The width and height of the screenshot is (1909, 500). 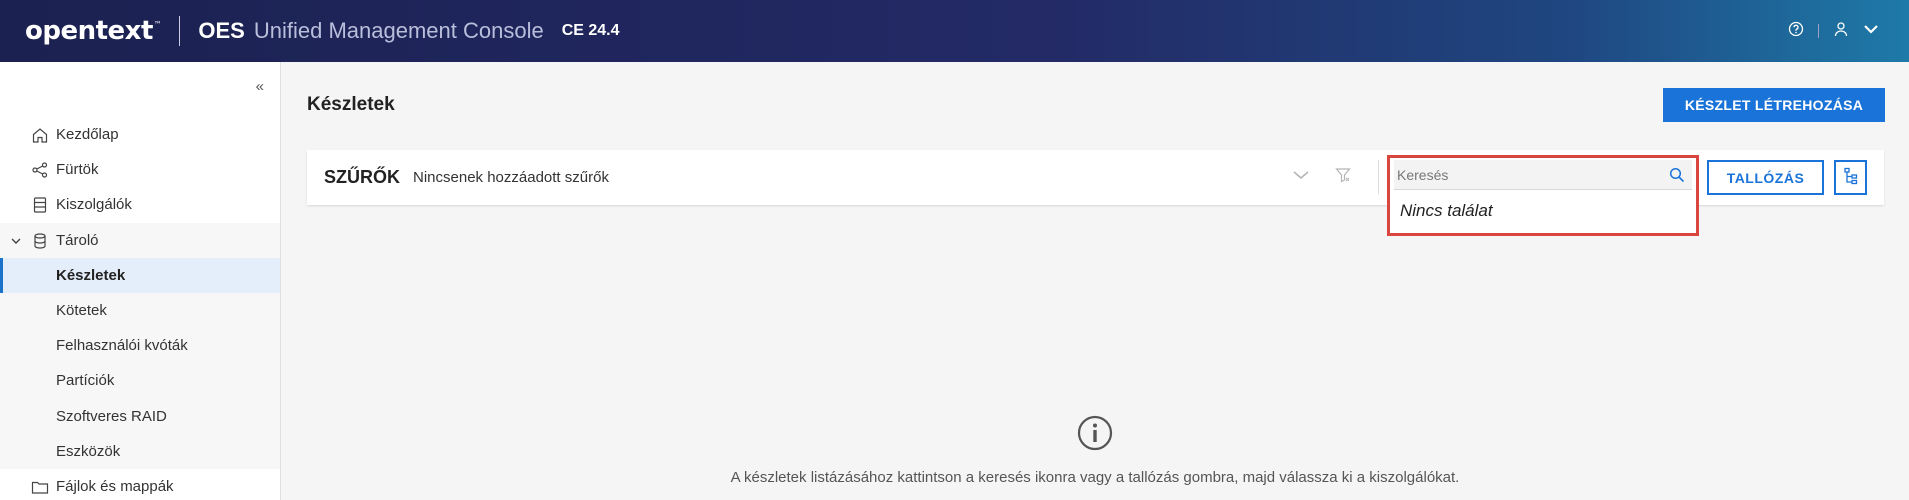 I want to click on sidebar-item-szoftveres-raid: Szoftveres RAID, so click(x=140, y=416).